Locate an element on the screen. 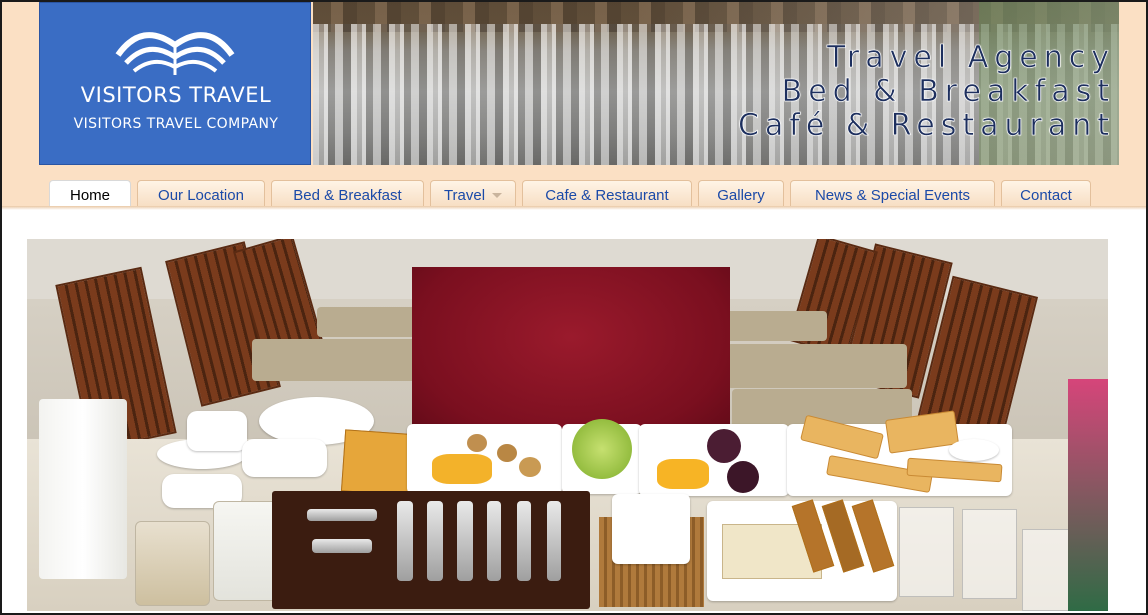  milk-jug is located at coordinates (83, 489).